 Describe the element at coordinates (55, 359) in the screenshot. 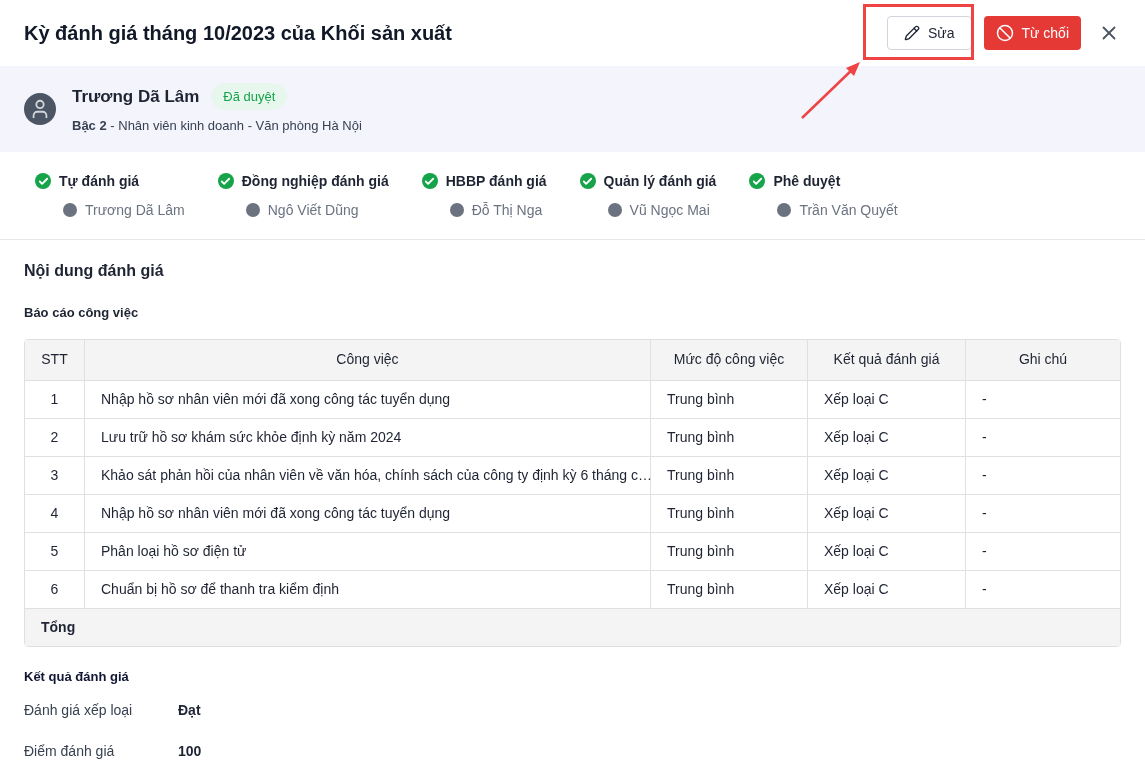

I see `column-header: STT` at that location.